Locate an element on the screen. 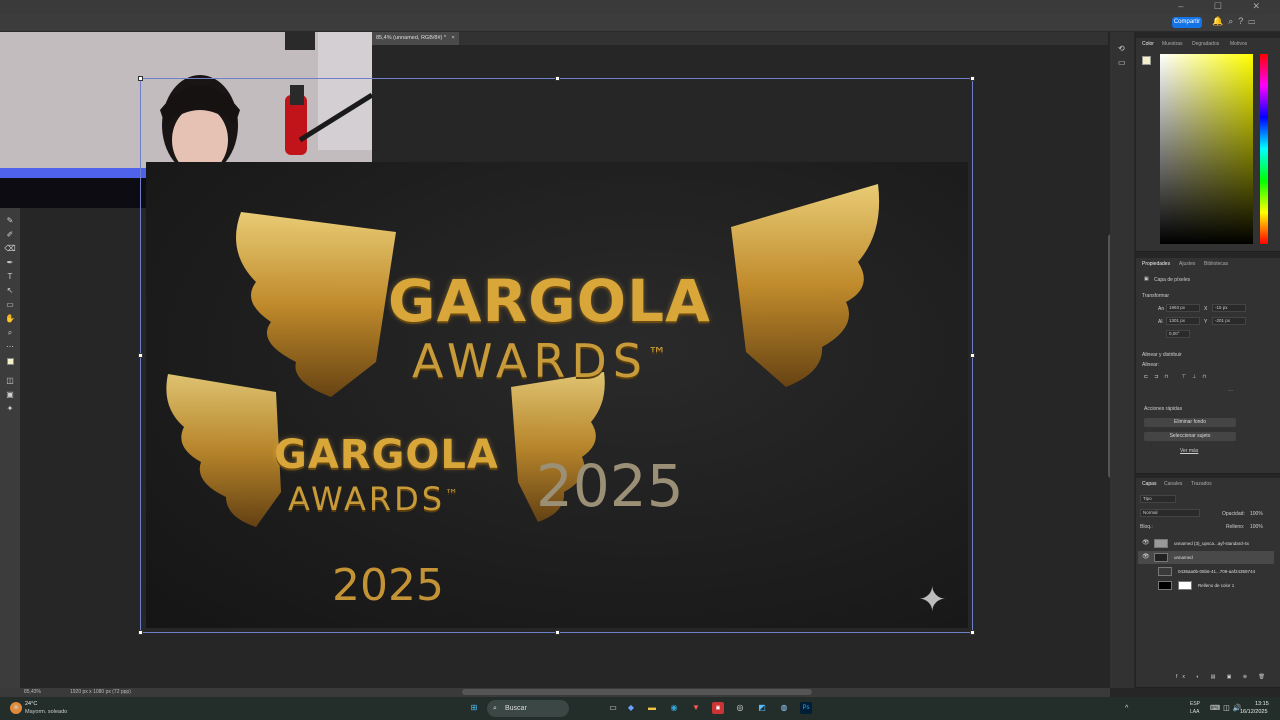  layer-filter-select: Tipo is located at coordinates (1158, 499).